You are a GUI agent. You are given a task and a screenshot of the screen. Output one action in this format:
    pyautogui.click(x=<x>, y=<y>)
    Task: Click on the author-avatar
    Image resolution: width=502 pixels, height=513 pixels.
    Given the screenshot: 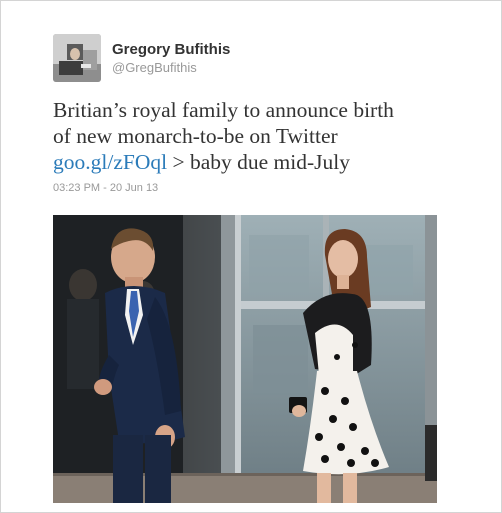 What is the action you would take?
    pyautogui.click(x=77, y=58)
    